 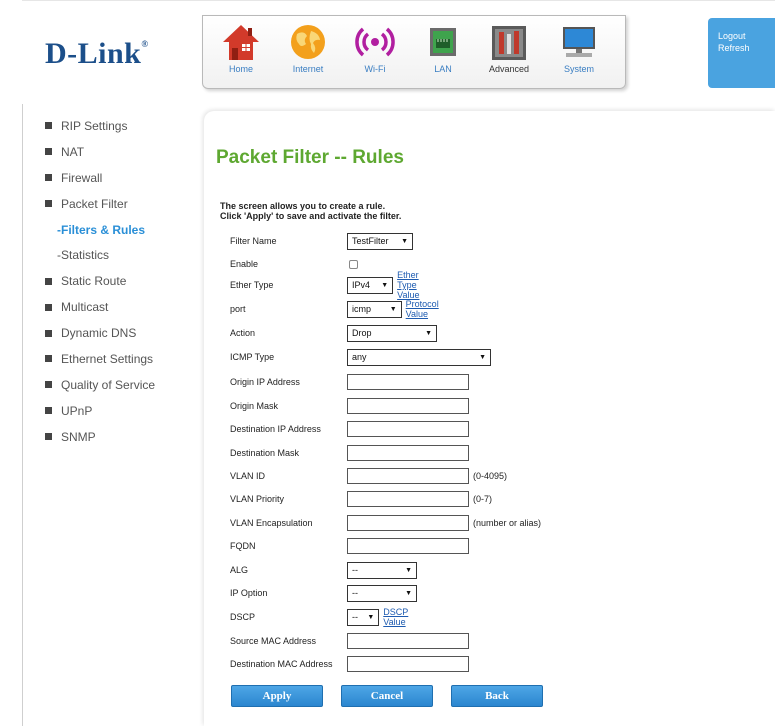 What do you see at coordinates (125, 178) in the screenshot?
I see `sidebar-item-firewall: Firewall` at bounding box center [125, 178].